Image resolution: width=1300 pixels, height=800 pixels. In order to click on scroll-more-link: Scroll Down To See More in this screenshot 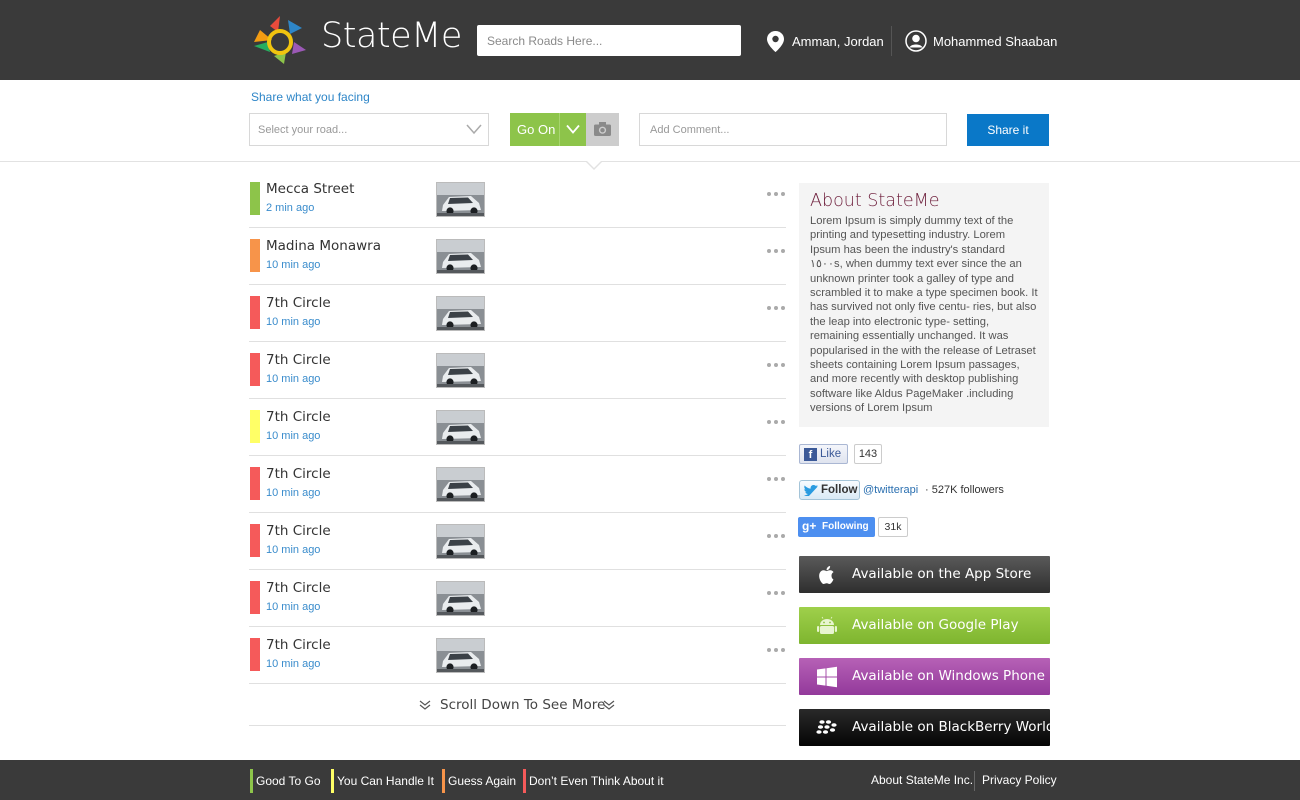, I will do `click(517, 706)`.